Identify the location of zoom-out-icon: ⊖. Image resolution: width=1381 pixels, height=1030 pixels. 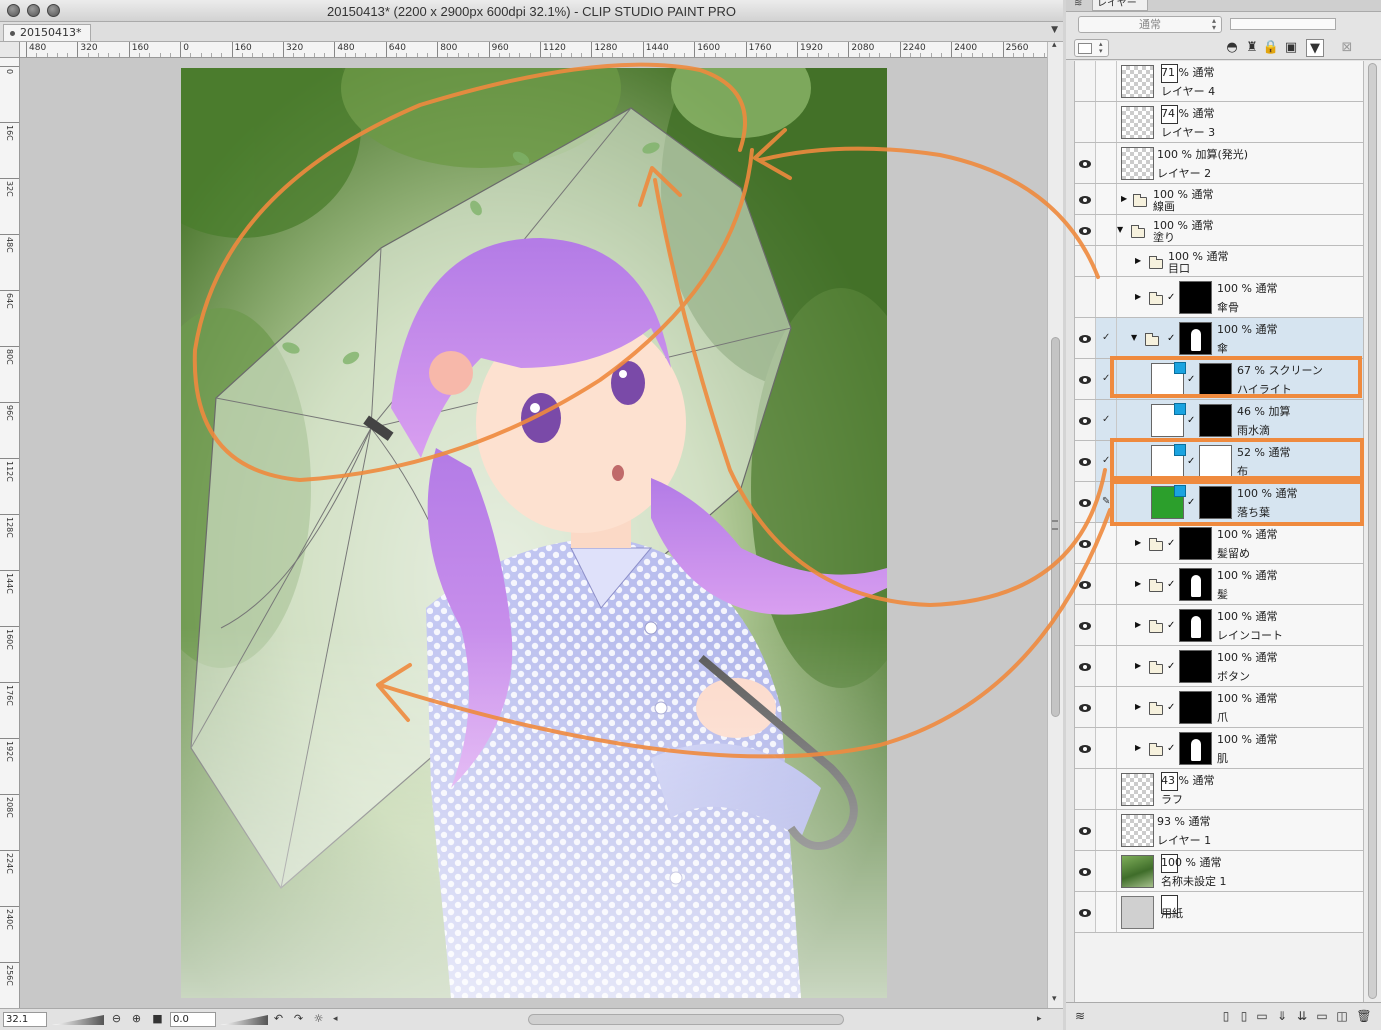
(116, 1019).